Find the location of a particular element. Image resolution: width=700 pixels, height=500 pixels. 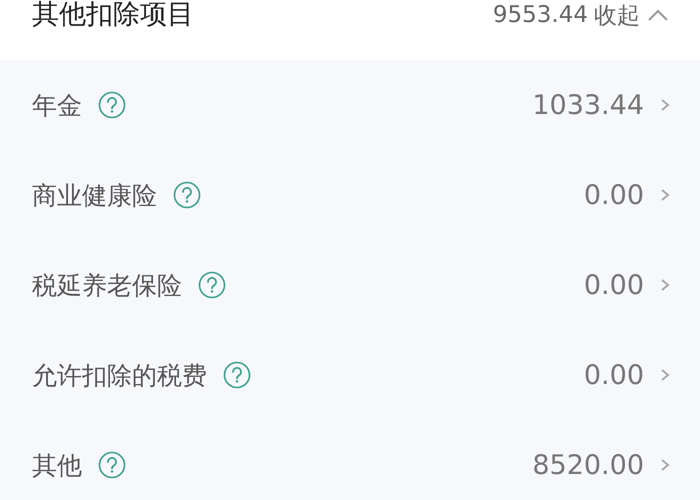

deduction-label: 年金 is located at coordinates (57, 106).